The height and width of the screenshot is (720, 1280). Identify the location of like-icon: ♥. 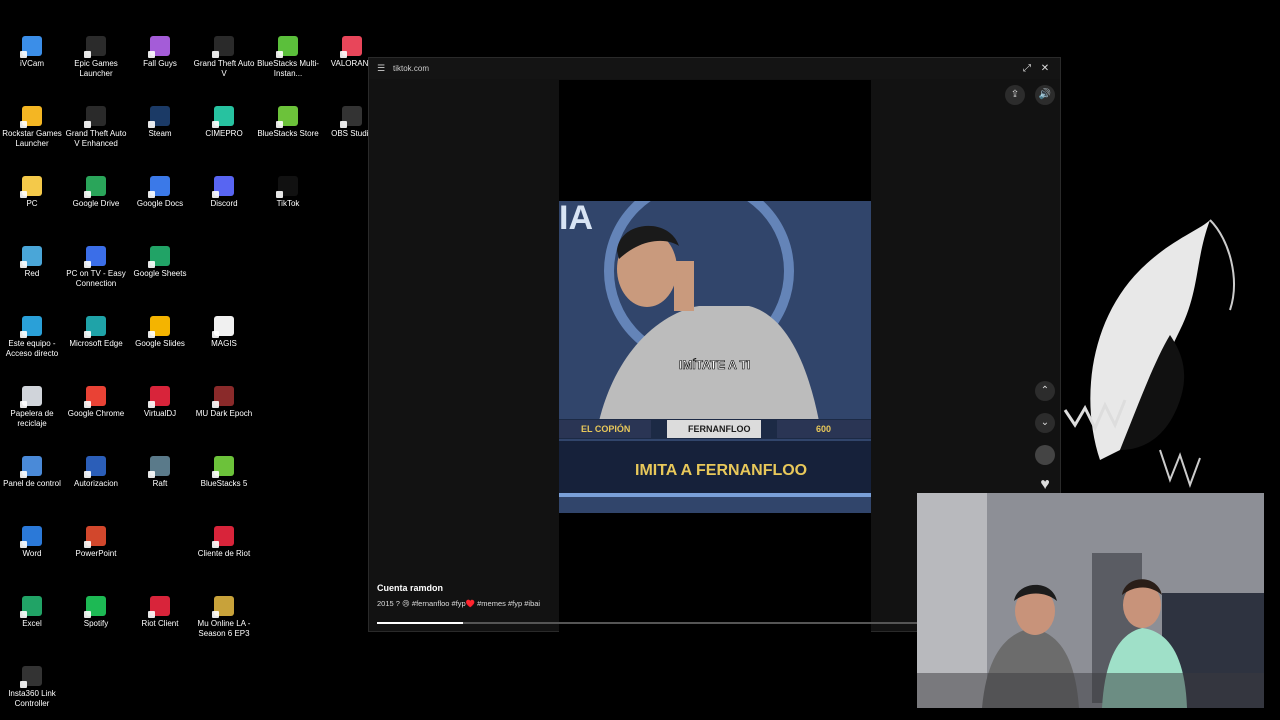
(1045, 485).